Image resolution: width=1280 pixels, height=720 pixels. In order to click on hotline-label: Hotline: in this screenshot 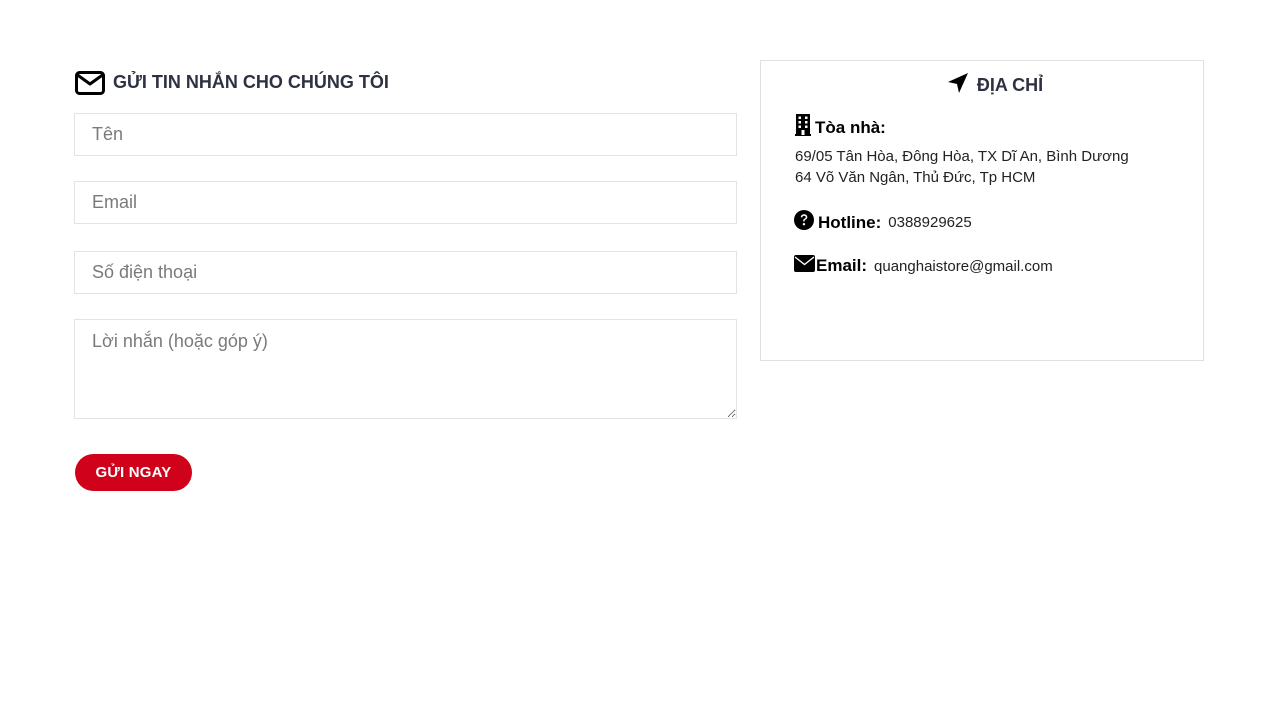, I will do `click(850, 222)`.